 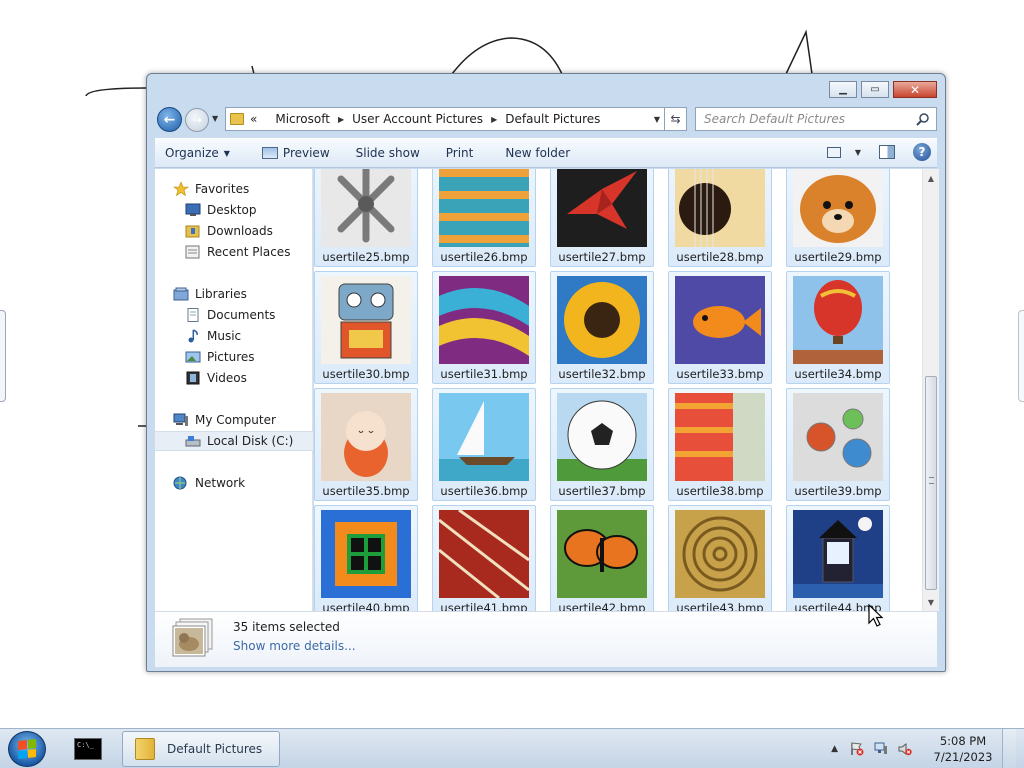 What do you see at coordinates (234, 231) in the screenshot?
I see `nav-downloads: Downloads` at bounding box center [234, 231].